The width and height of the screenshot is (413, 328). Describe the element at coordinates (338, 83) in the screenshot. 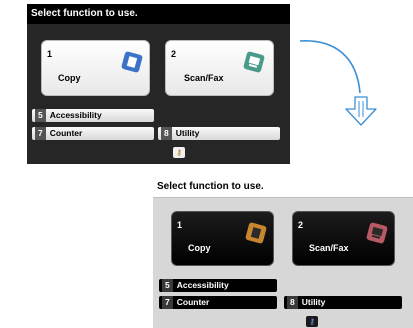

I see `curved-arrow-down-icon` at that location.